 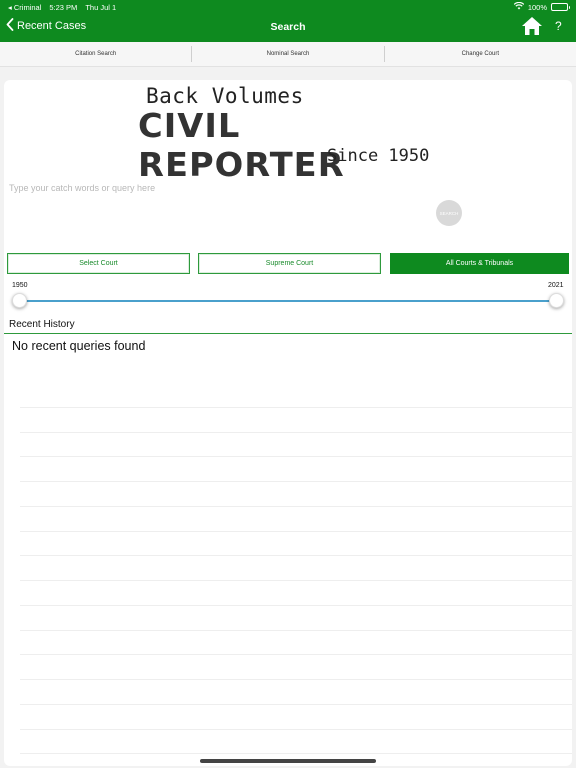 I want to click on battery-icon, so click(x=560, y=7).